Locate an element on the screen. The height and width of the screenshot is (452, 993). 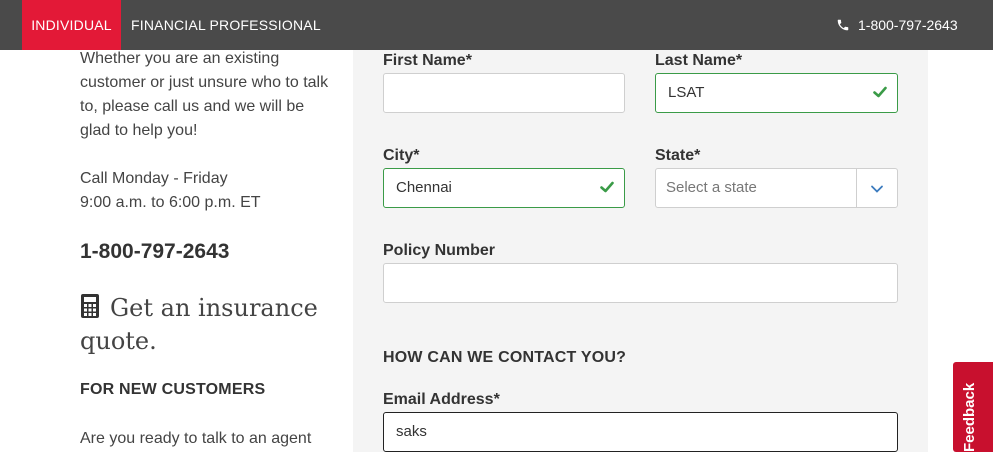
last-name-field: LSAT is located at coordinates (776, 93).